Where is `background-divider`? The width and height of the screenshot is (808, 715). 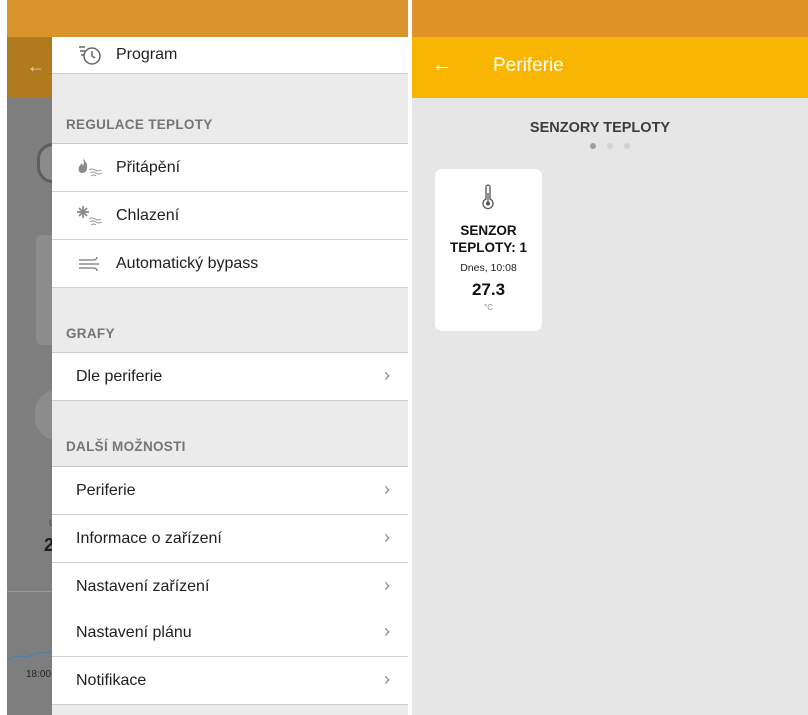 background-divider is located at coordinates (29, 591).